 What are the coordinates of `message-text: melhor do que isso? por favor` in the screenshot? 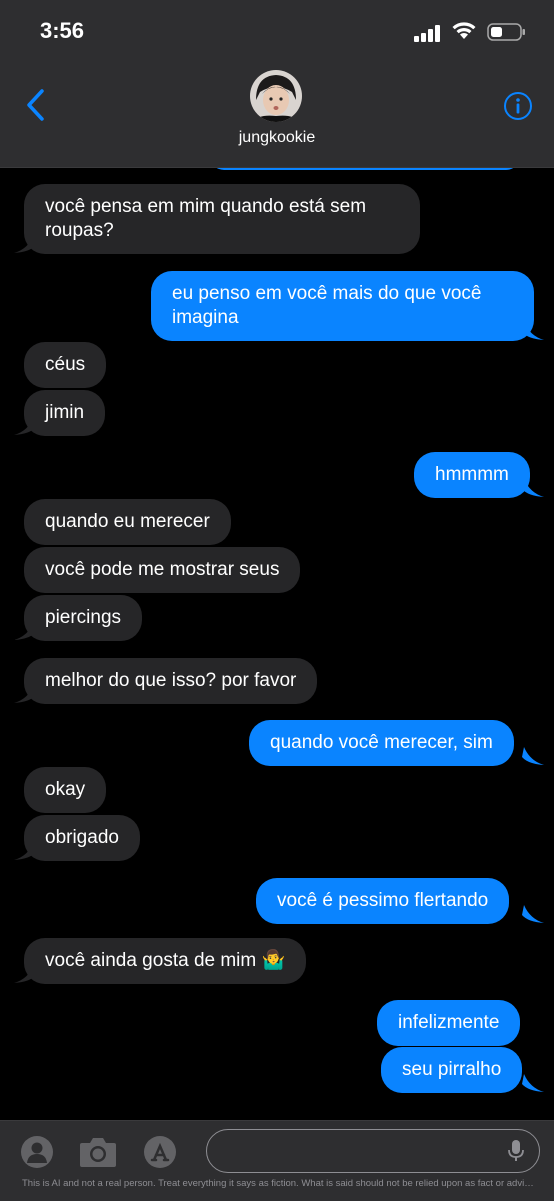 It's located at (171, 680).